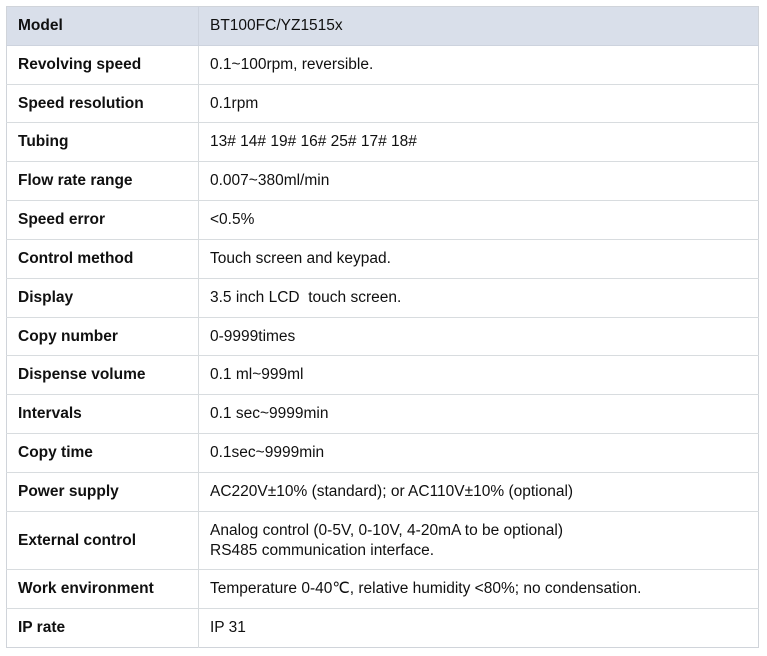  What do you see at coordinates (102, 259) in the screenshot?
I see `spec-label-cell: Control method` at bounding box center [102, 259].